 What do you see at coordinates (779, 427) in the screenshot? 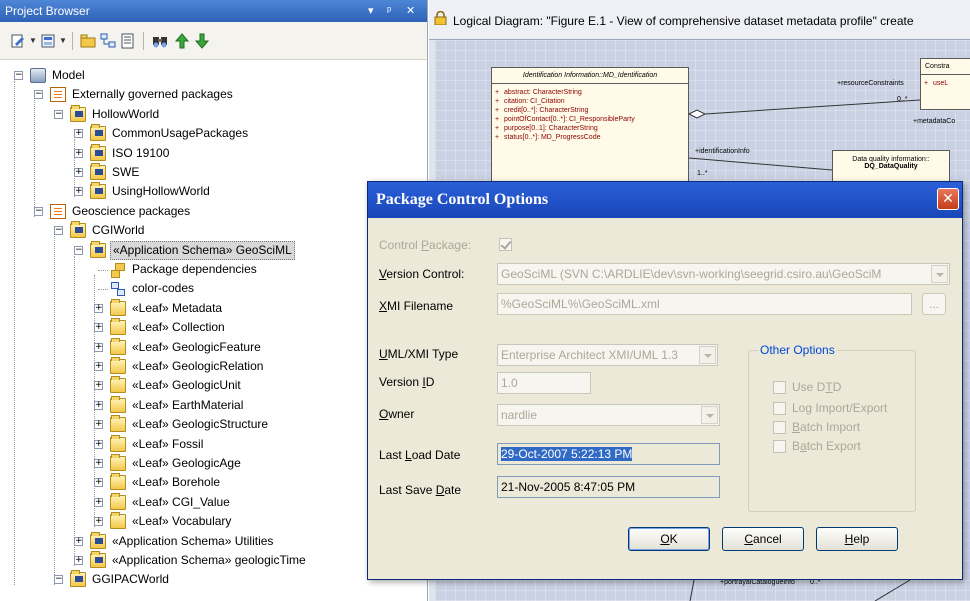
I see `batch-import-checkbox` at bounding box center [779, 427].